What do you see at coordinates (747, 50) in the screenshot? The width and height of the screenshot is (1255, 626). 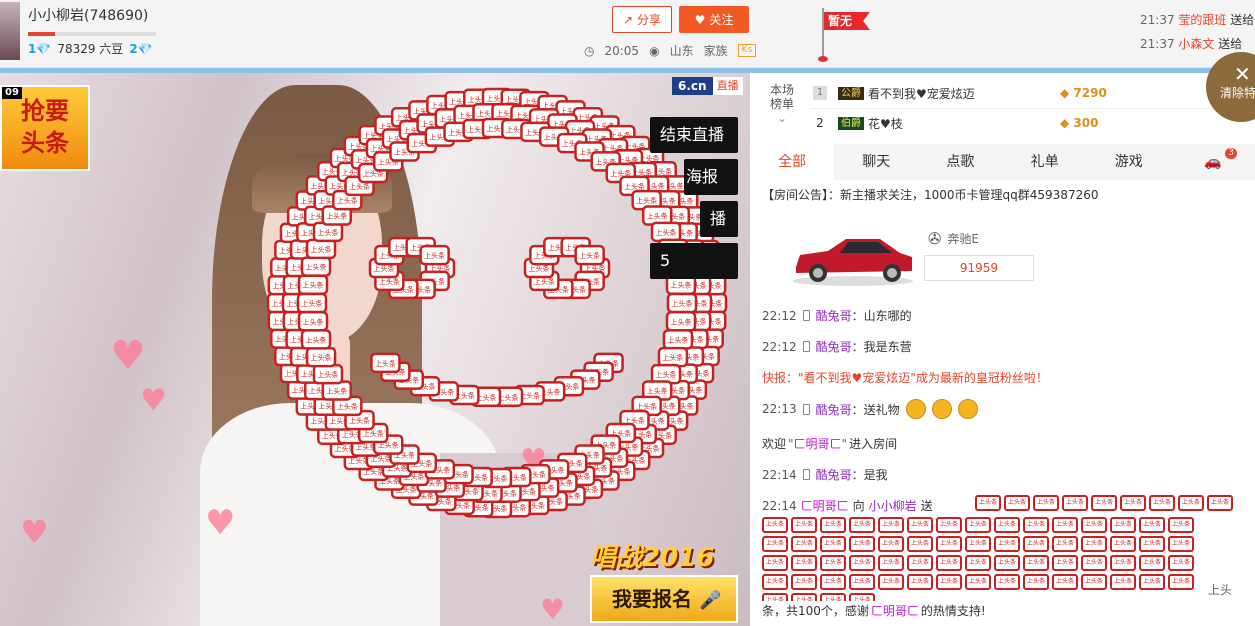 I see `family-tag: Ks` at bounding box center [747, 50].